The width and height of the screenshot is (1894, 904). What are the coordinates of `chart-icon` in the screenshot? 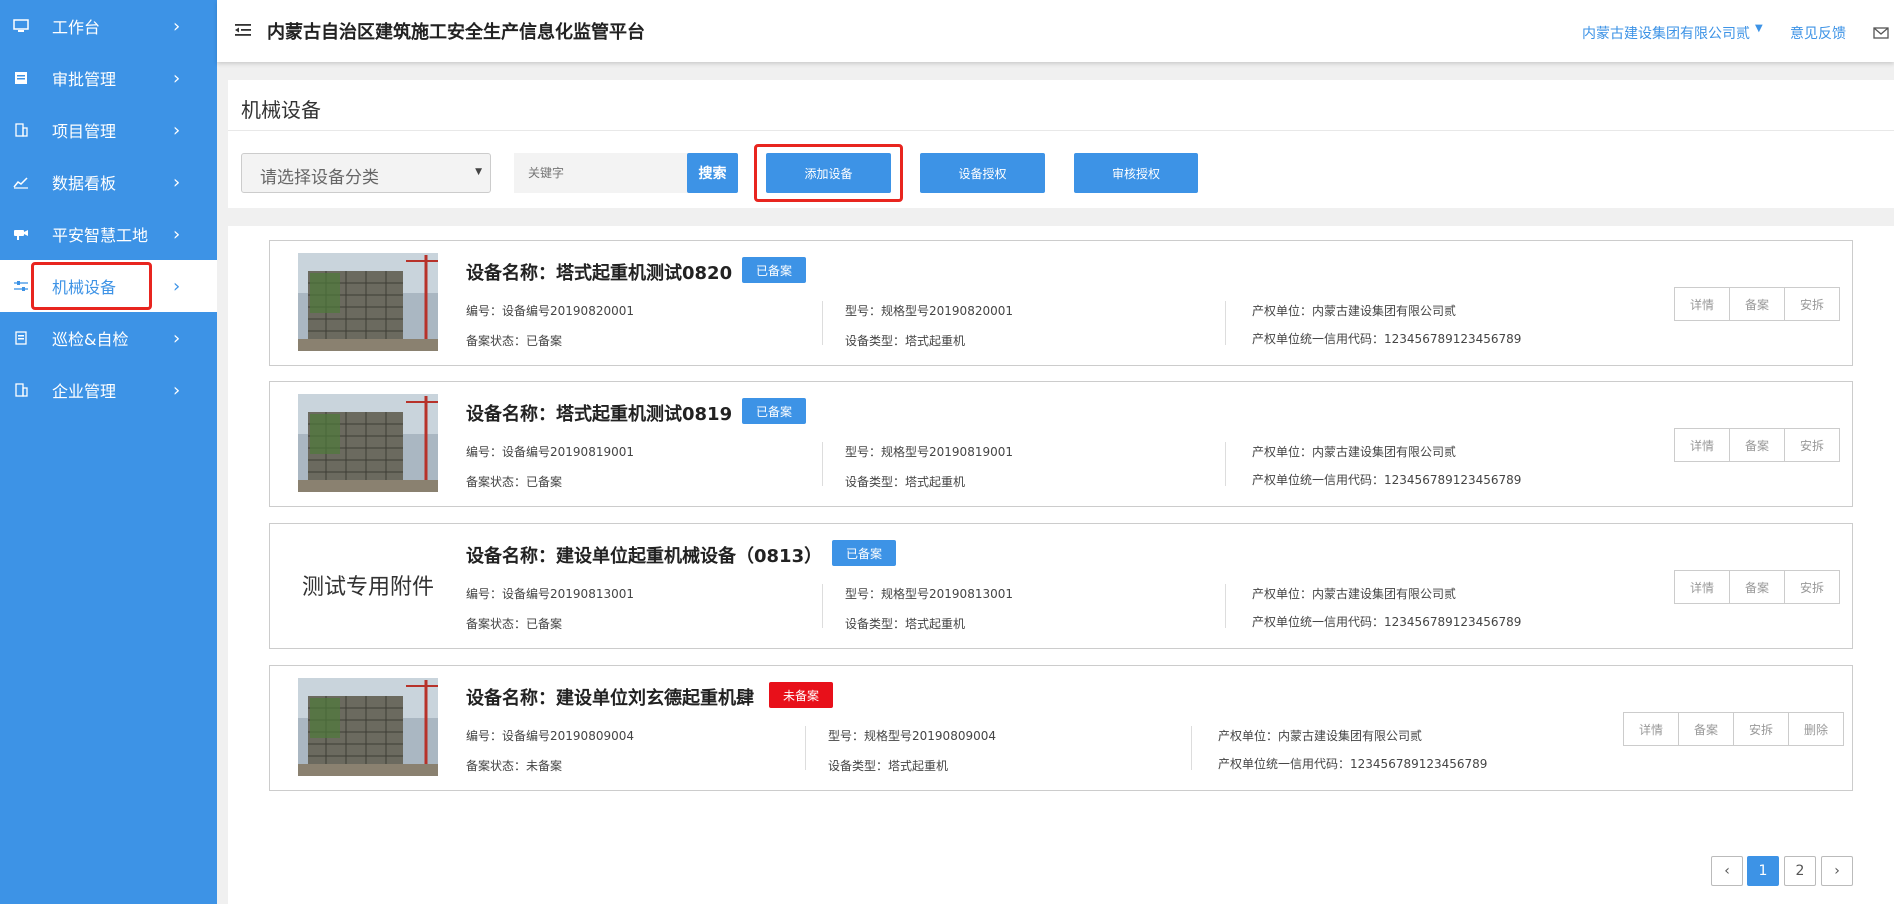 It's located at (21, 182).